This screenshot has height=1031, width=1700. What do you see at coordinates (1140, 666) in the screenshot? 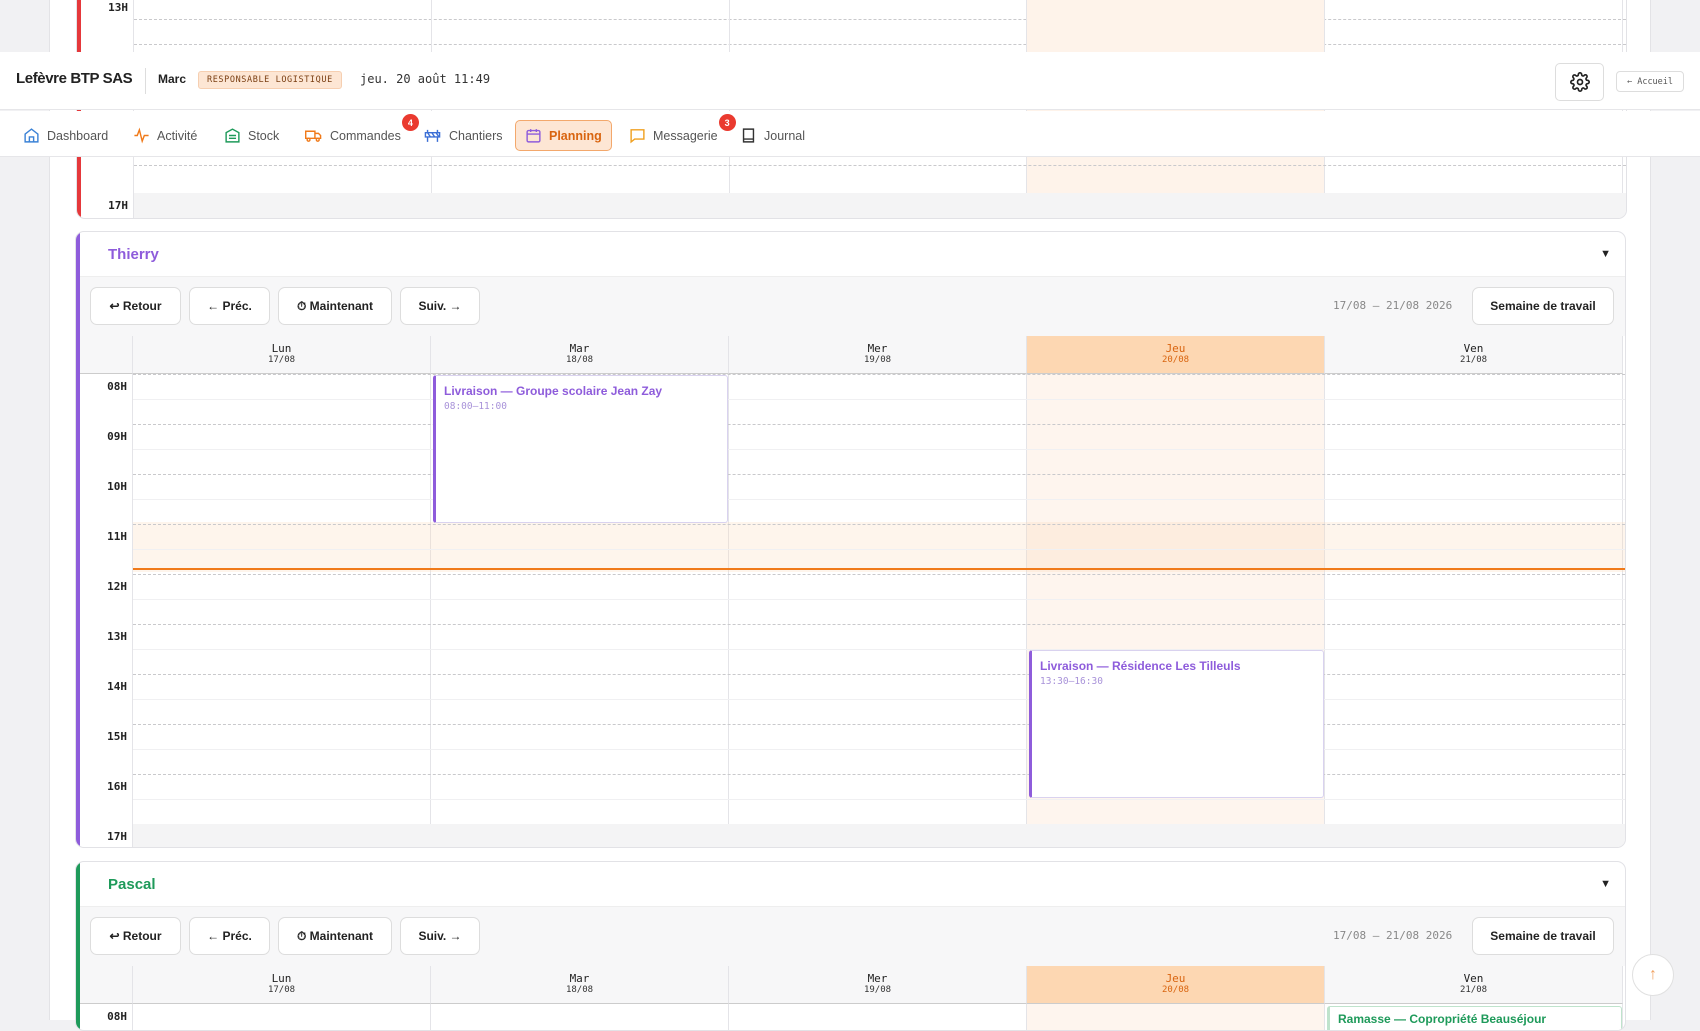
I see `event-title: Livraison — Résidence Les Tilleuls` at bounding box center [1140, 666].